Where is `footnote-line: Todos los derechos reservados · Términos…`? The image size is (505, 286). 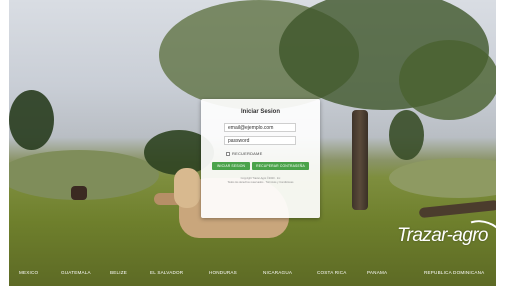
footnote-line: Todos los derechos reservados · Términos… is located at coordinates (260, 183).